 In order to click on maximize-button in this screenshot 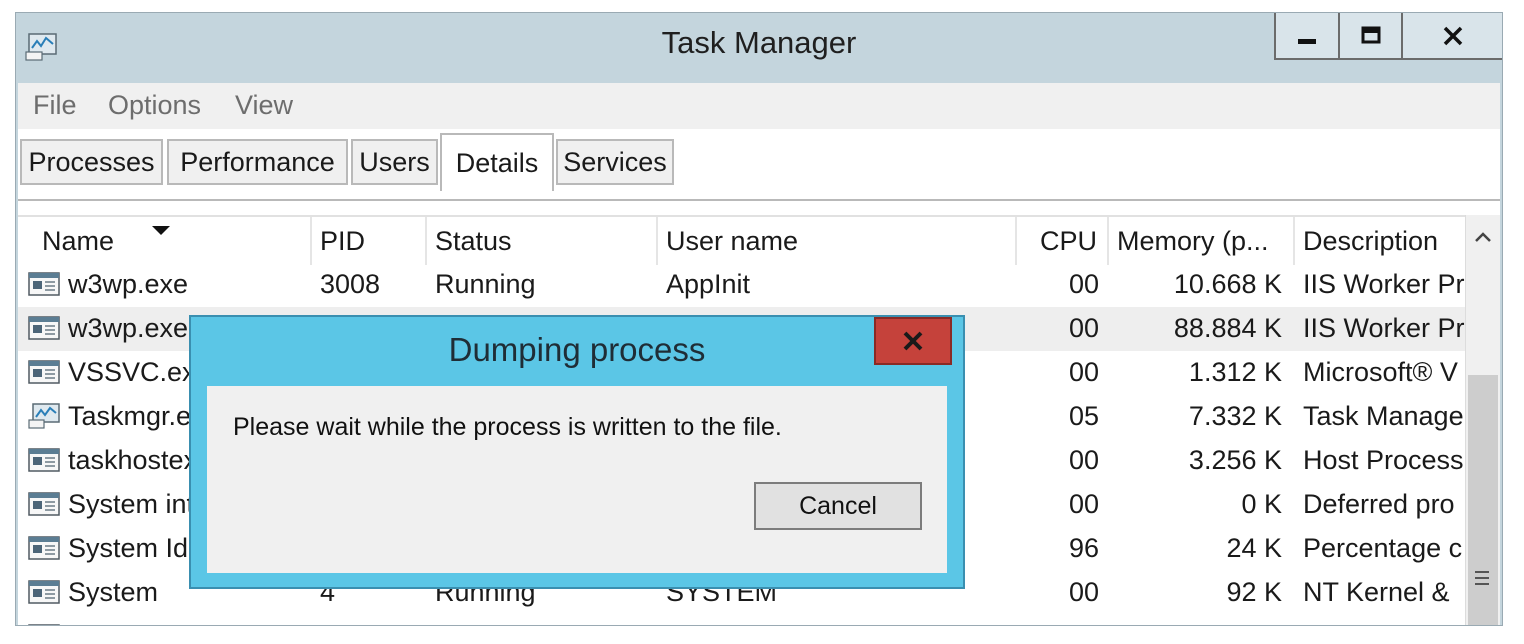, I will do `click(1370, 36)`.